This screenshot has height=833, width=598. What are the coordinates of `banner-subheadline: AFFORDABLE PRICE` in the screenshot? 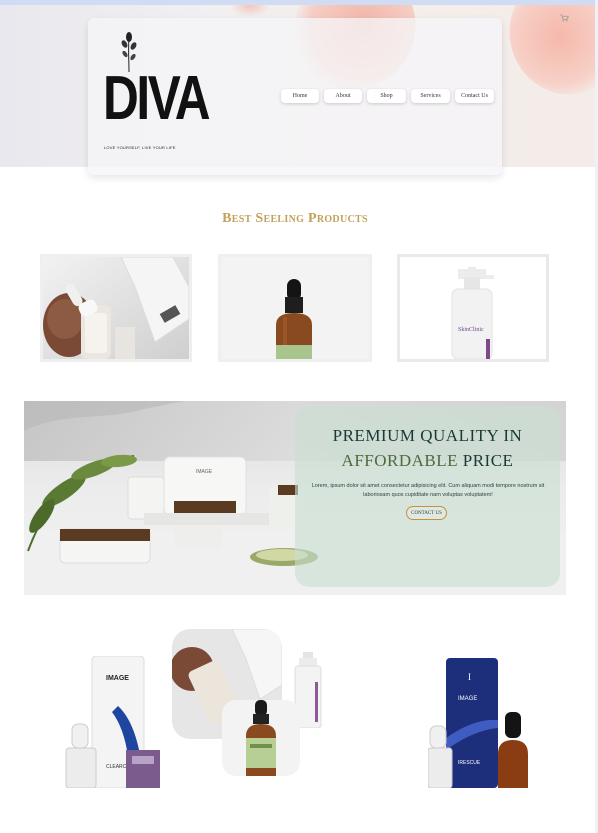 It's located at (427, 461).